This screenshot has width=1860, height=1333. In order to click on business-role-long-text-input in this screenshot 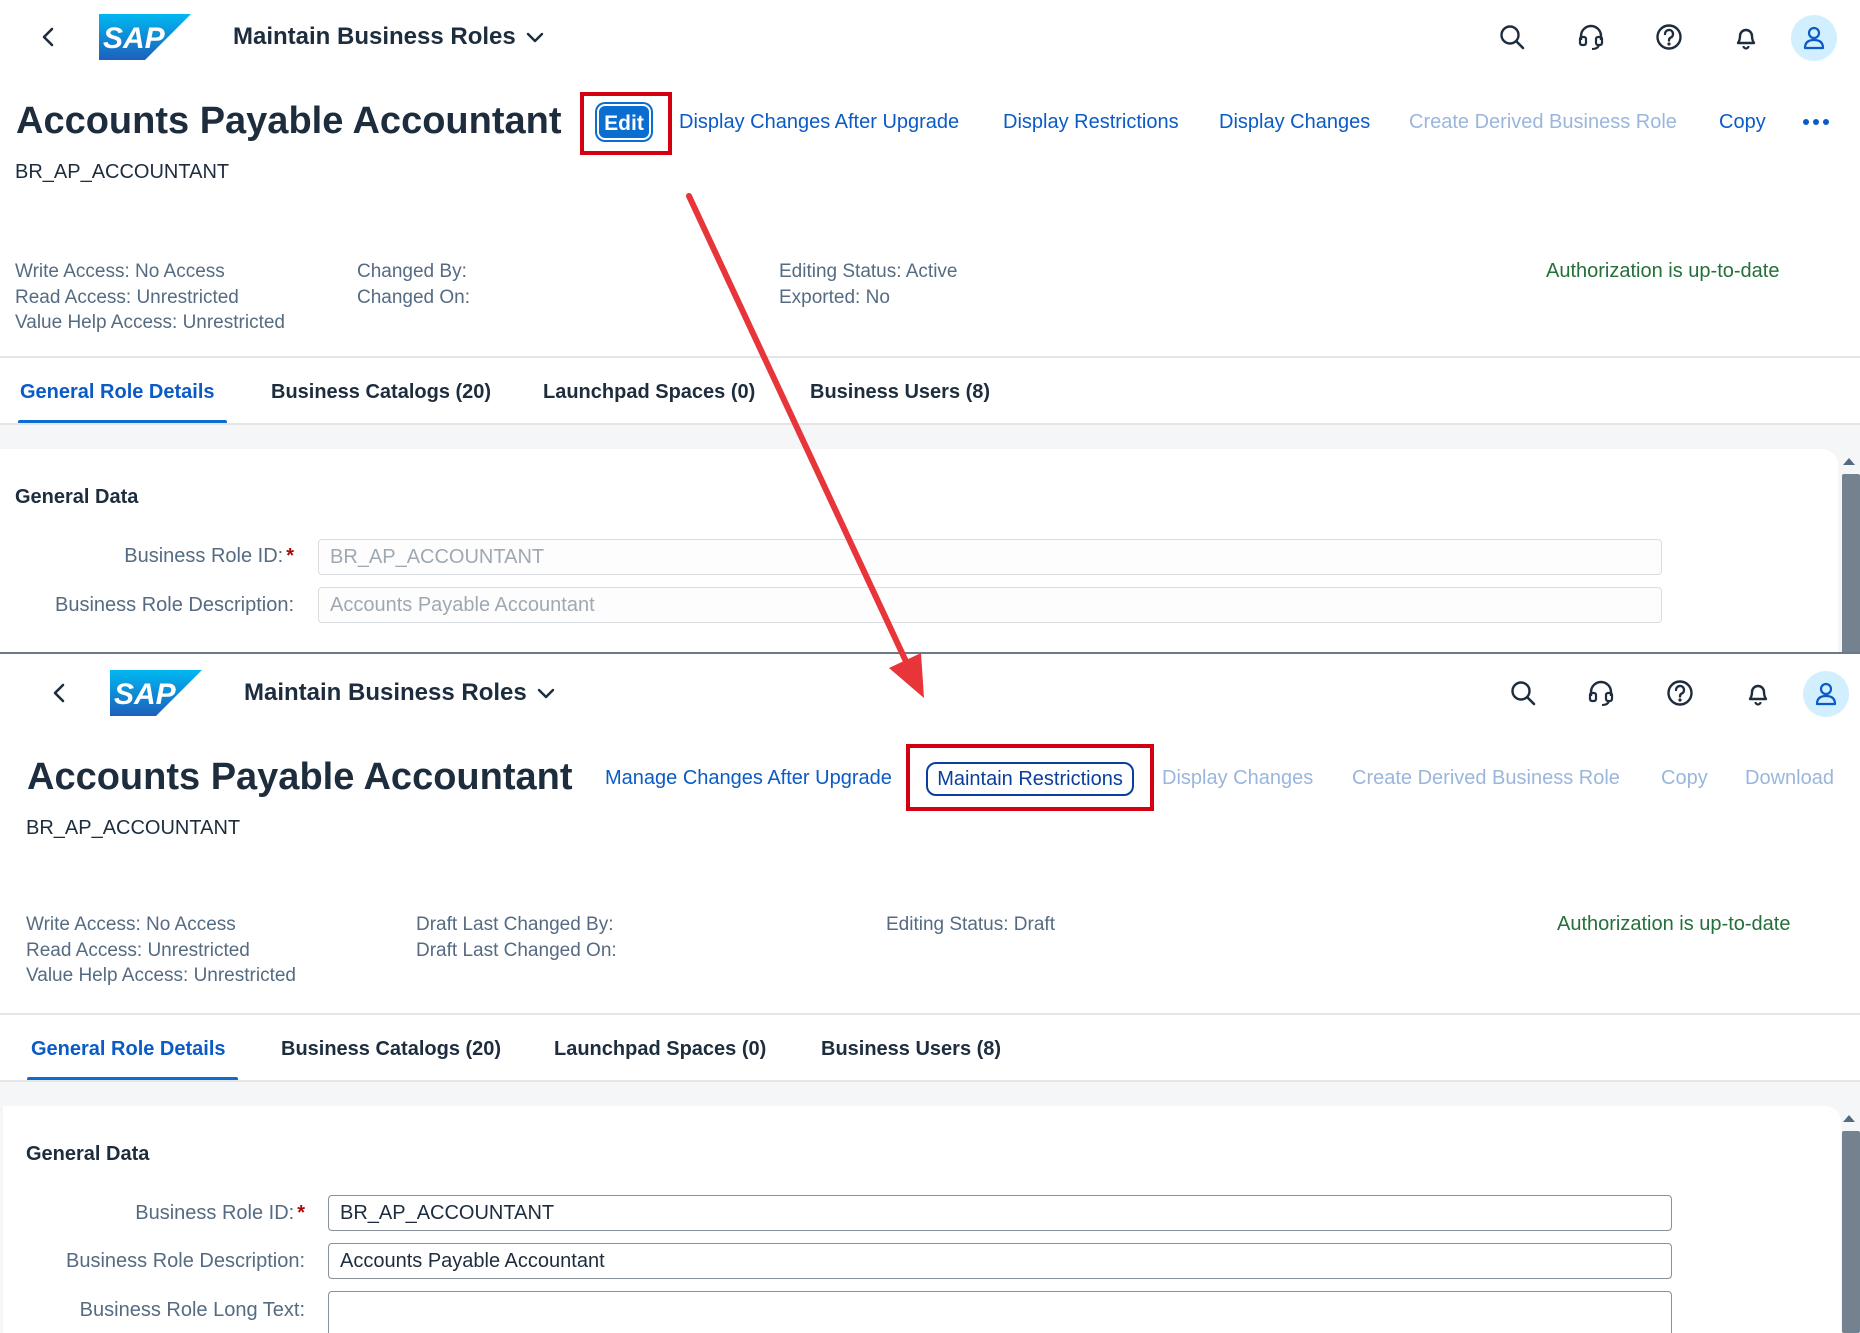, I will do `click(1000, 1312)`.